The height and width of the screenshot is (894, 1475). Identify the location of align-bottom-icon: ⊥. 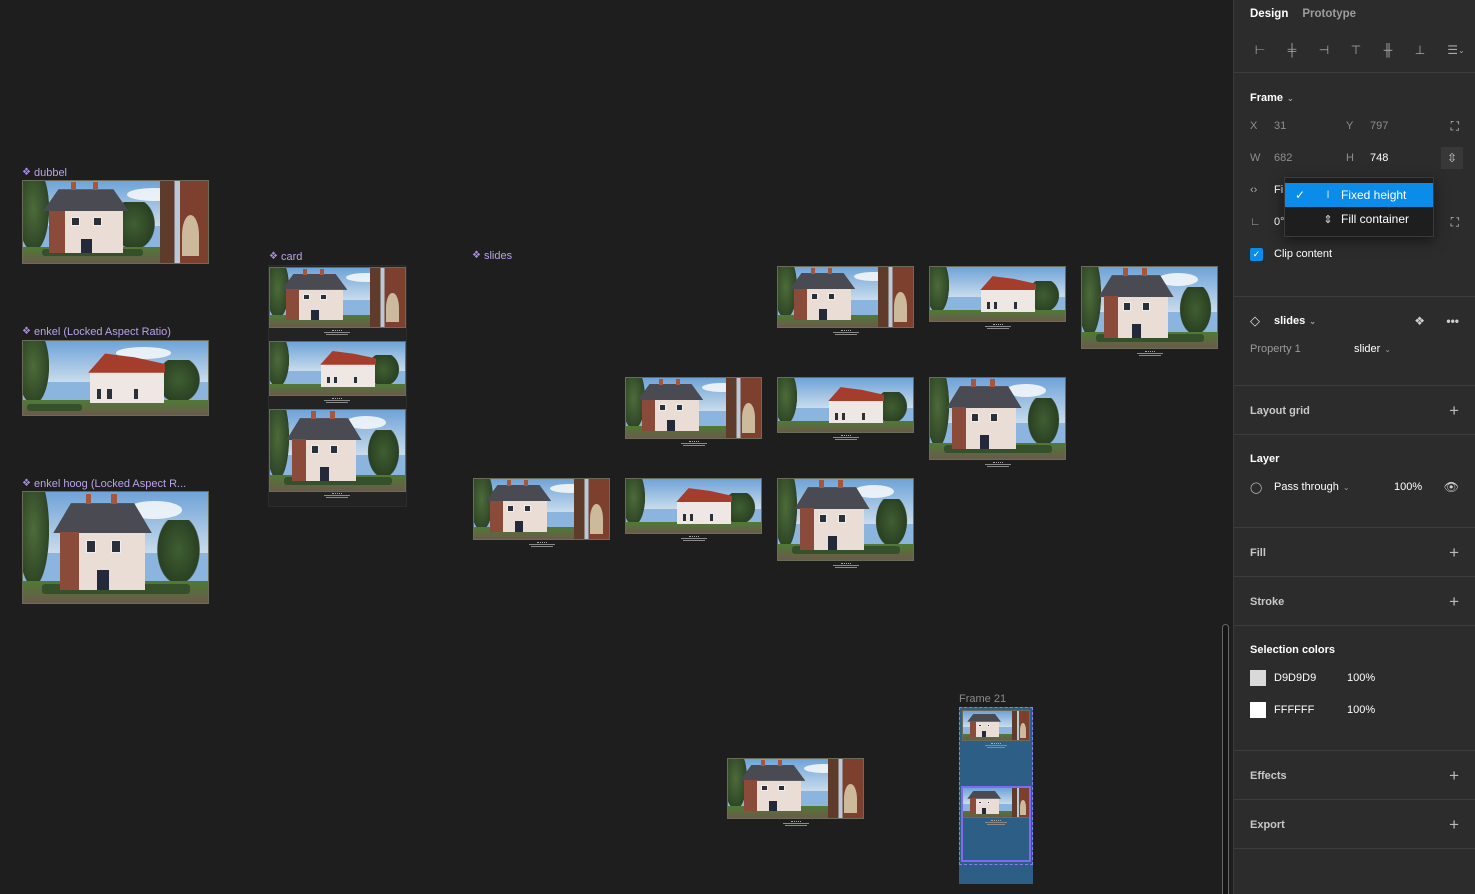
(1420, 50).